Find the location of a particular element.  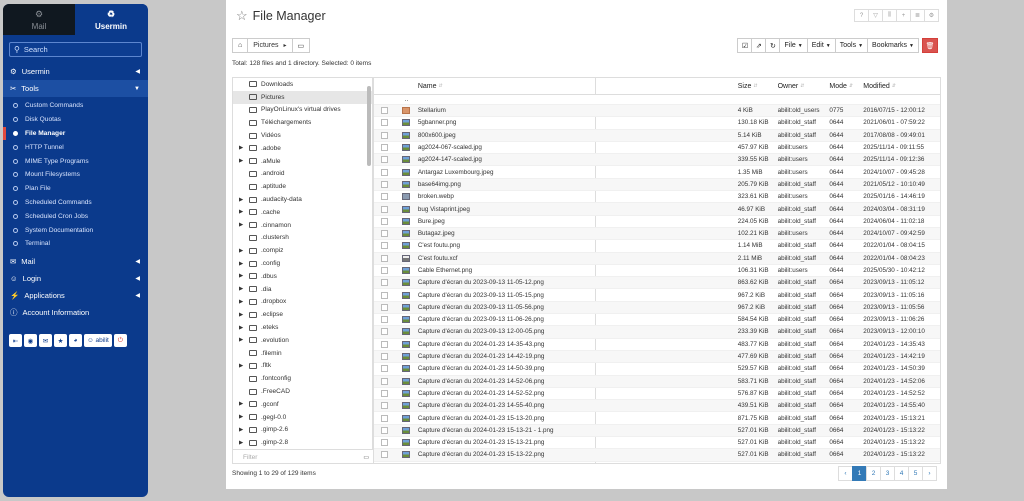

tree-item: ▶ .dbus is located at coordinates (302, 276).